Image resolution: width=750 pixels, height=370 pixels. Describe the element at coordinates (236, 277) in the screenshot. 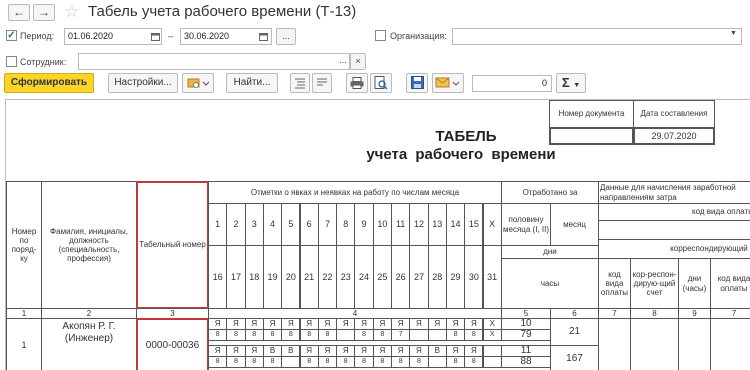

I see `day-header: 17` at that location.